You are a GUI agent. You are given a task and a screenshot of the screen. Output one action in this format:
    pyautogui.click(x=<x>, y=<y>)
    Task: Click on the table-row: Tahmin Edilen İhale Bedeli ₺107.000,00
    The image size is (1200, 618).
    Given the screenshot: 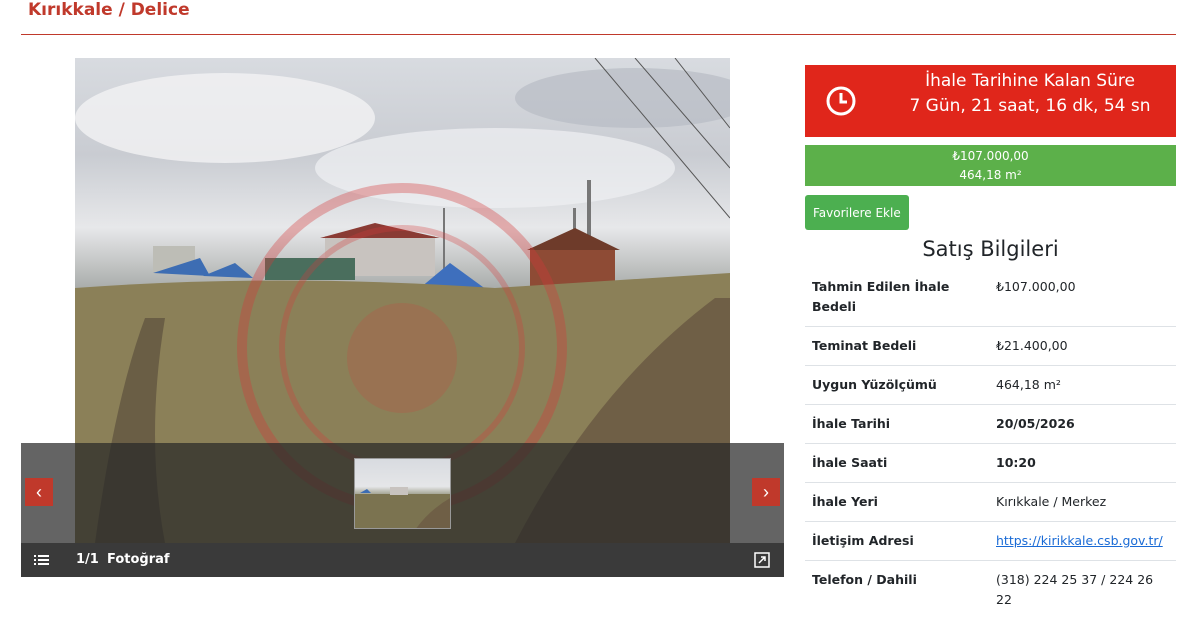 What is the action you would take?
    pyautogui.click(x=990, y=297)
    